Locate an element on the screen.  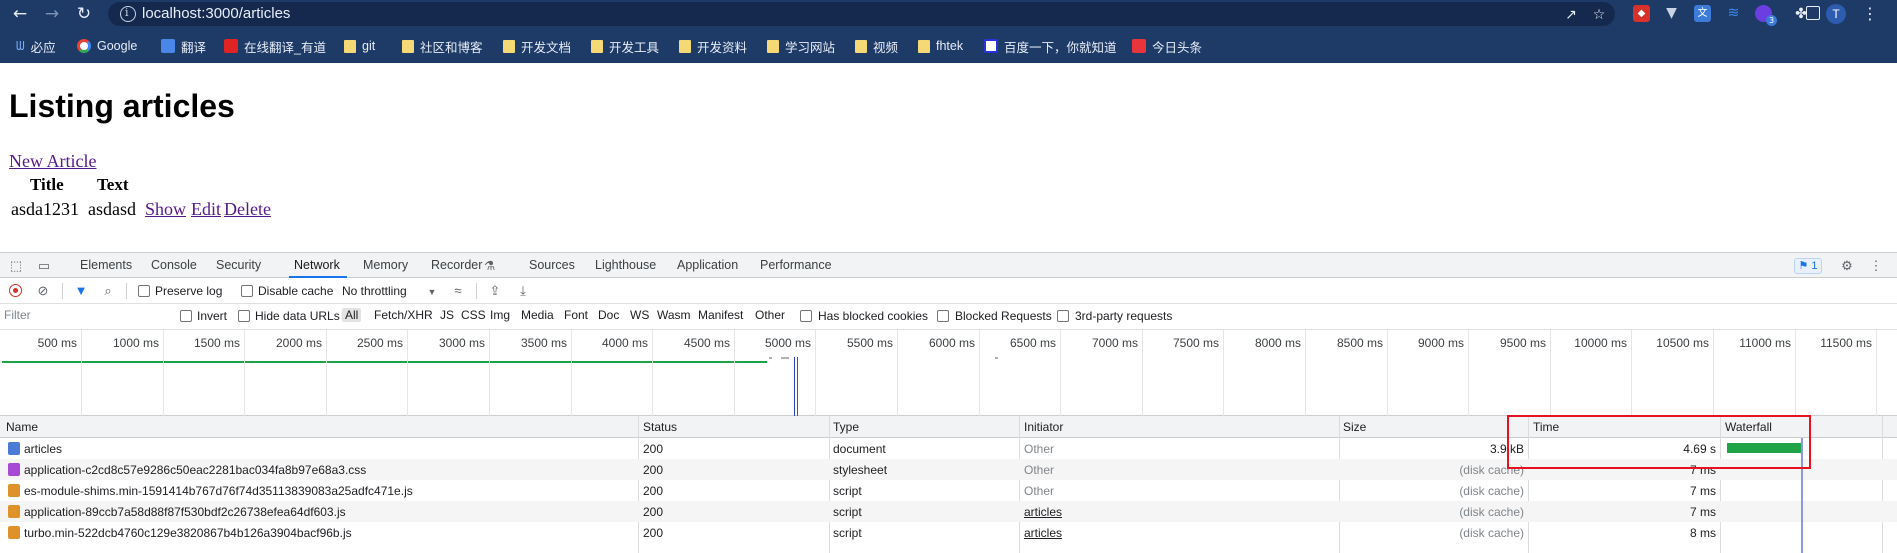
delete-link: Delete is located at coordinates (247, 209).